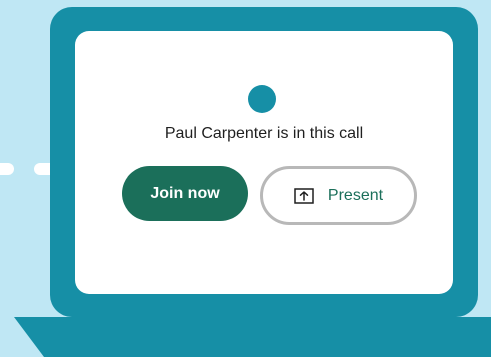  Describe the element at coordinates (262, 99) in the screenshot. I see `participant-avatar` at that location.